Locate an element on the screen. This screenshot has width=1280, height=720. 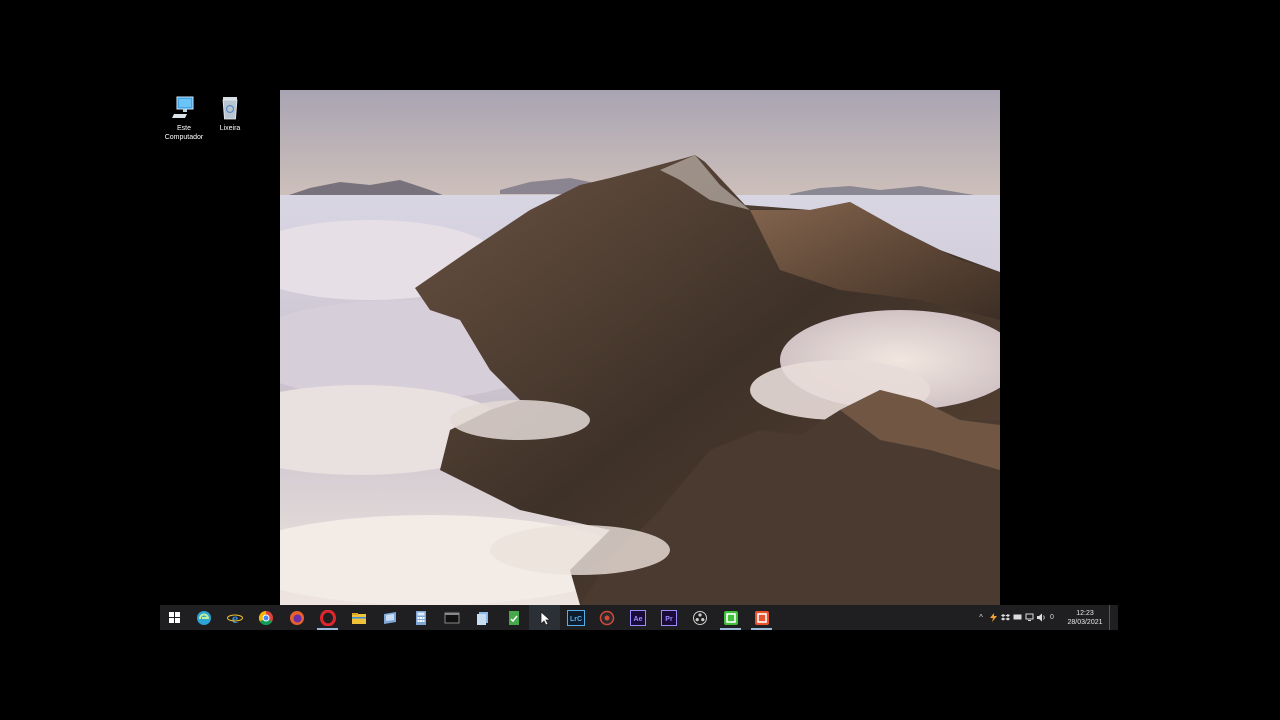
taskbar-app-green-doc is located at coordinates (513, 617).